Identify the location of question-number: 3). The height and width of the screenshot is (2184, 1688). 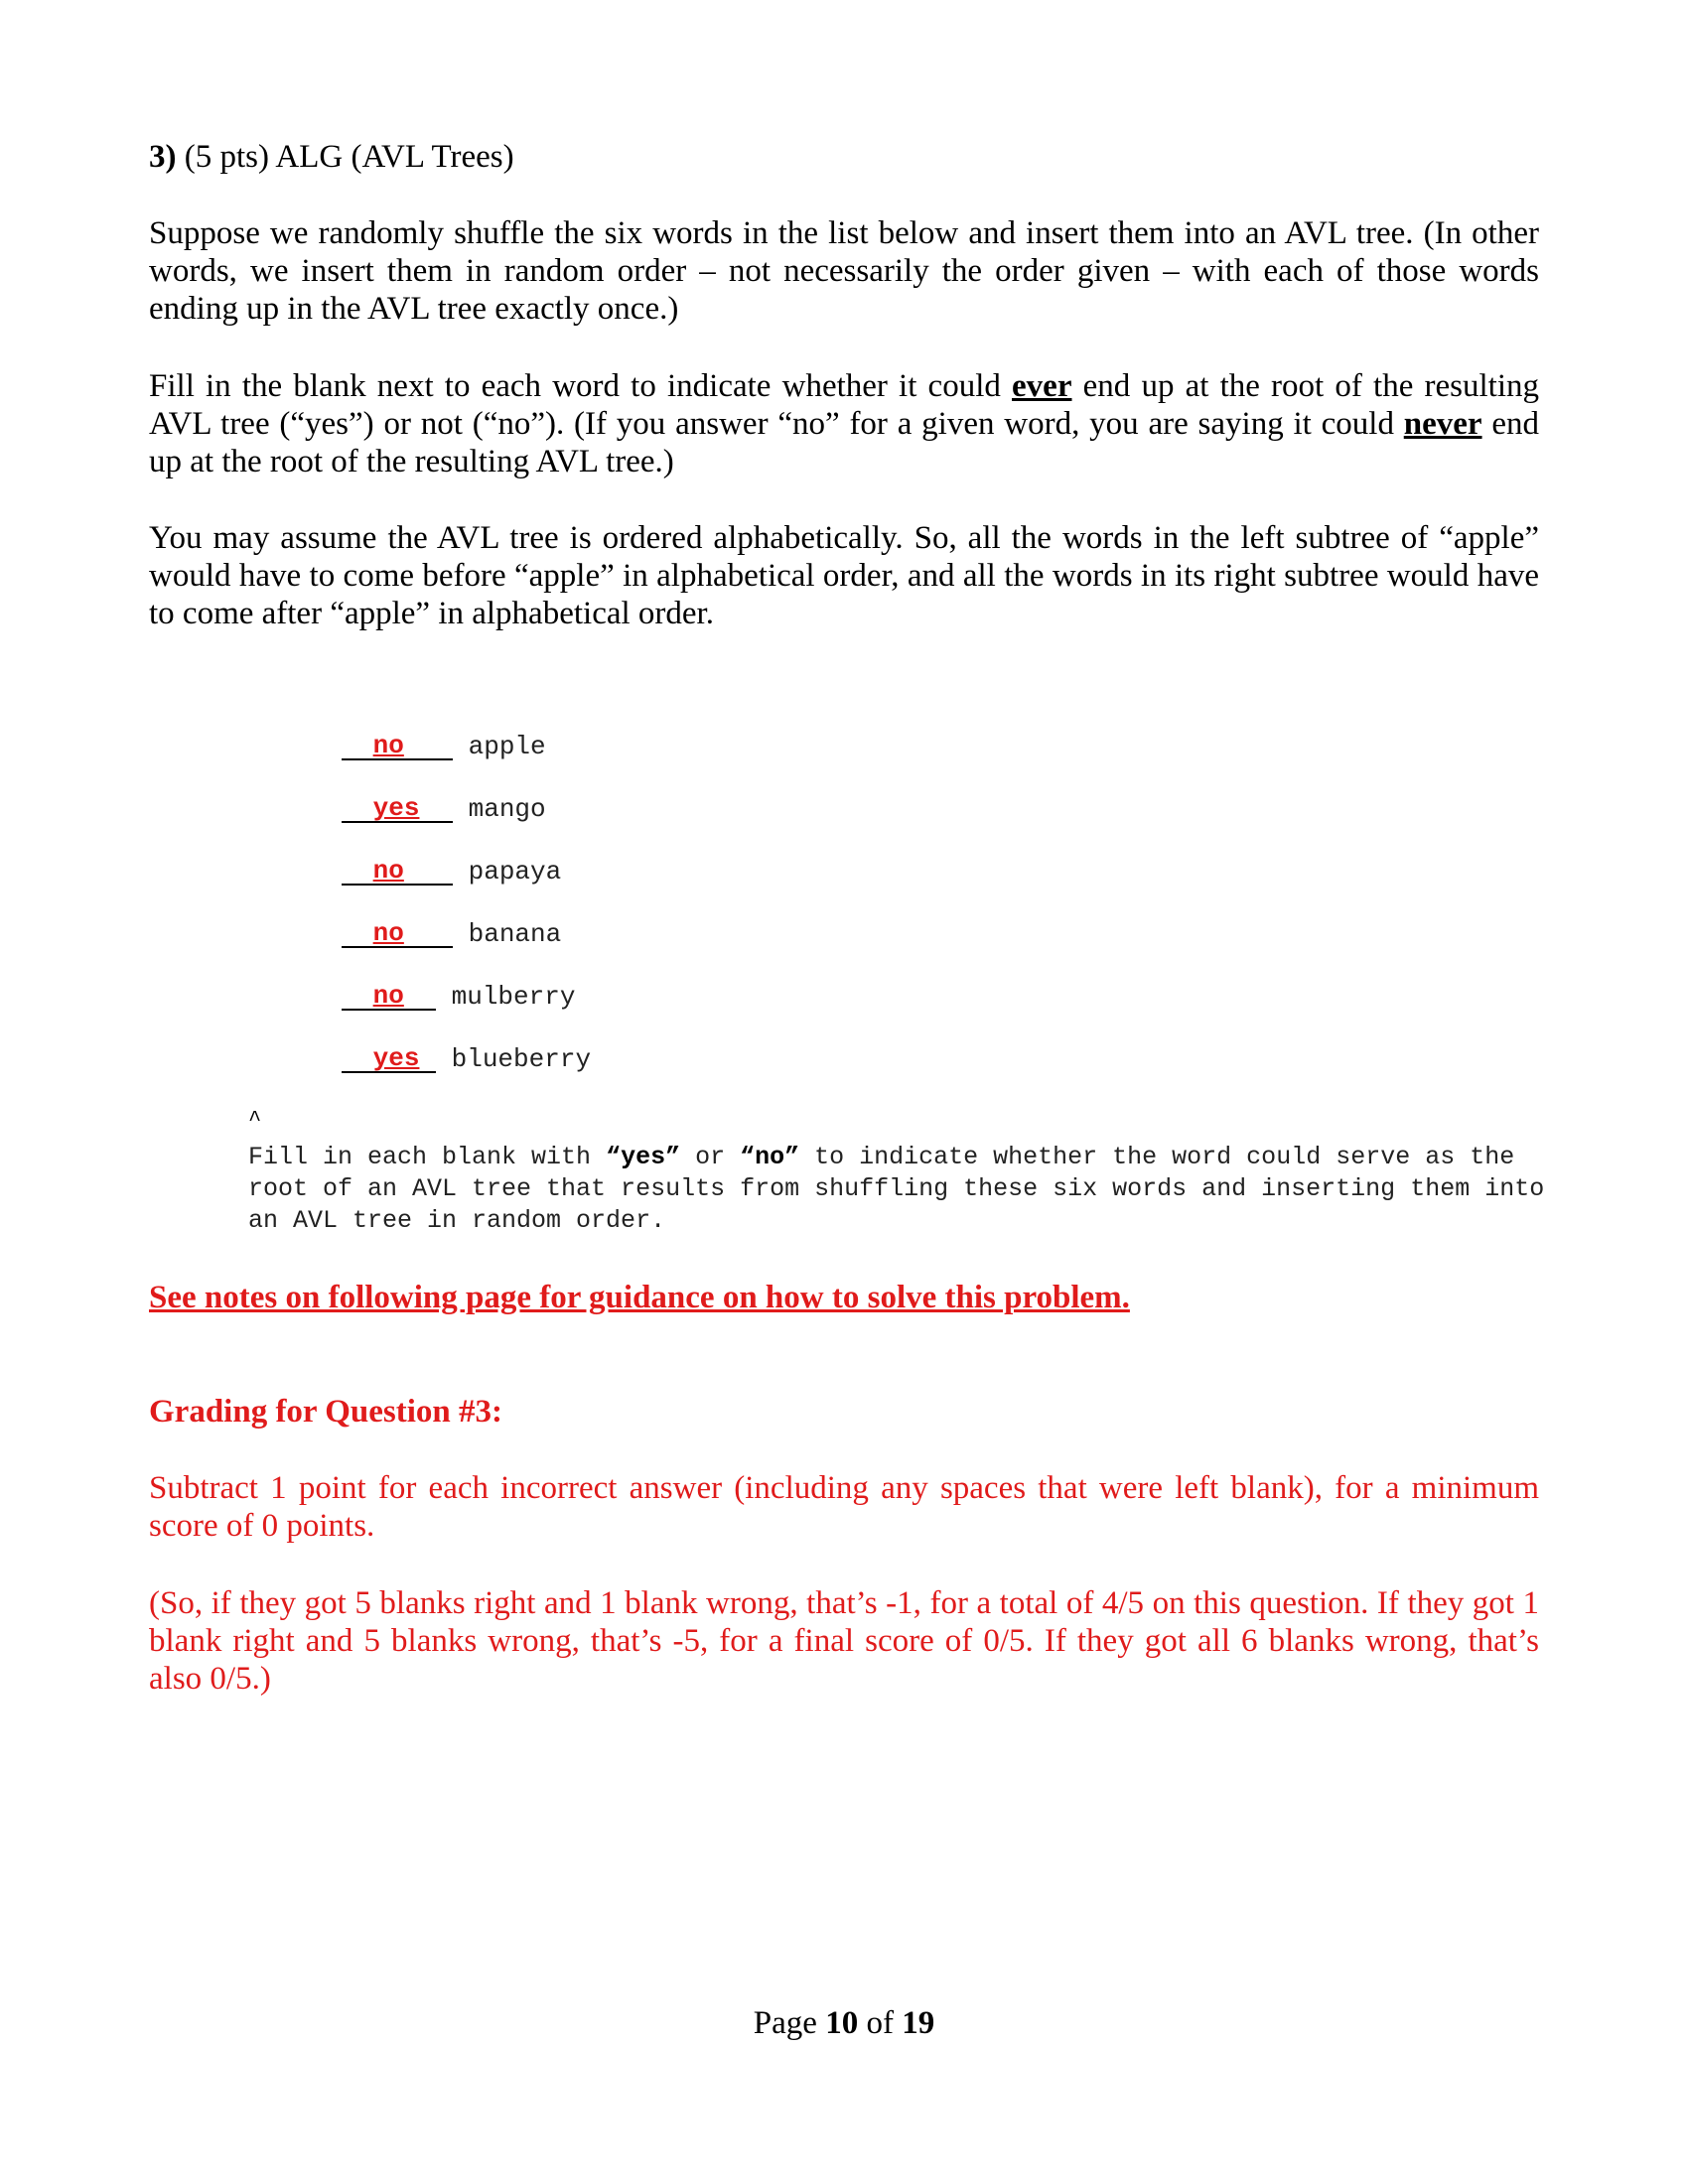
(163, 157).